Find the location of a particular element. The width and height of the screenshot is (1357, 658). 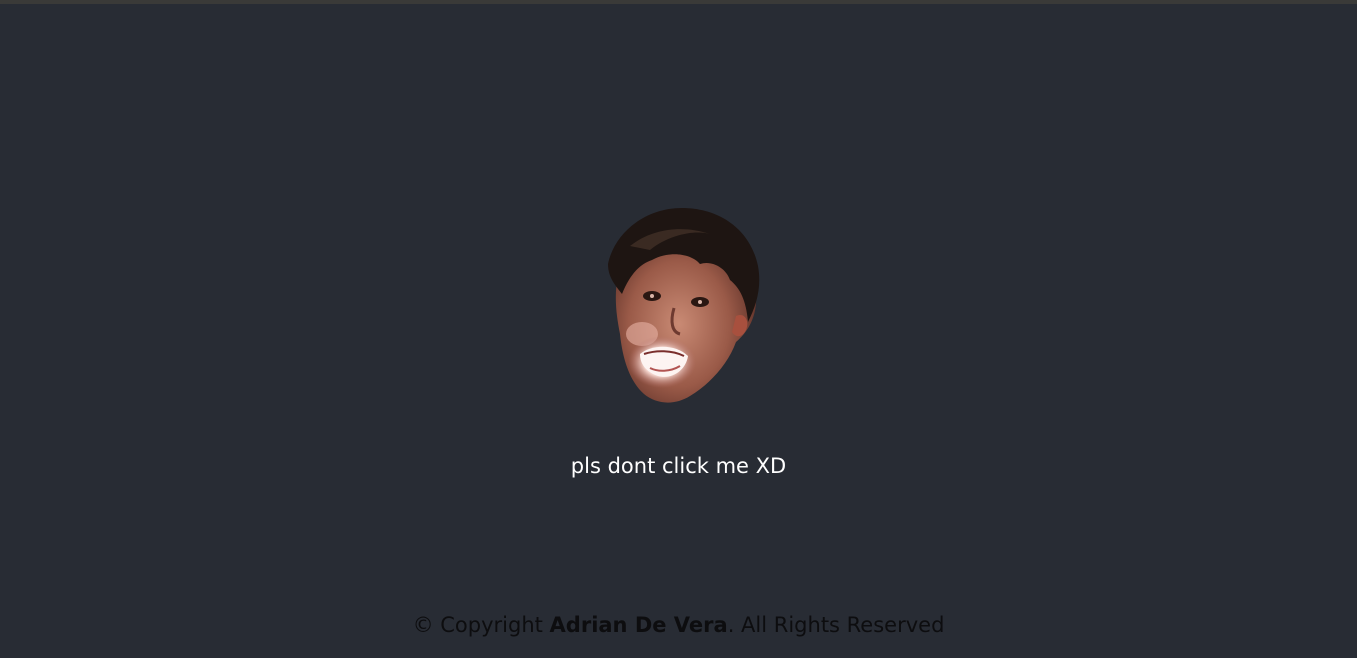

face-photo is located at coordinates (684, 305).